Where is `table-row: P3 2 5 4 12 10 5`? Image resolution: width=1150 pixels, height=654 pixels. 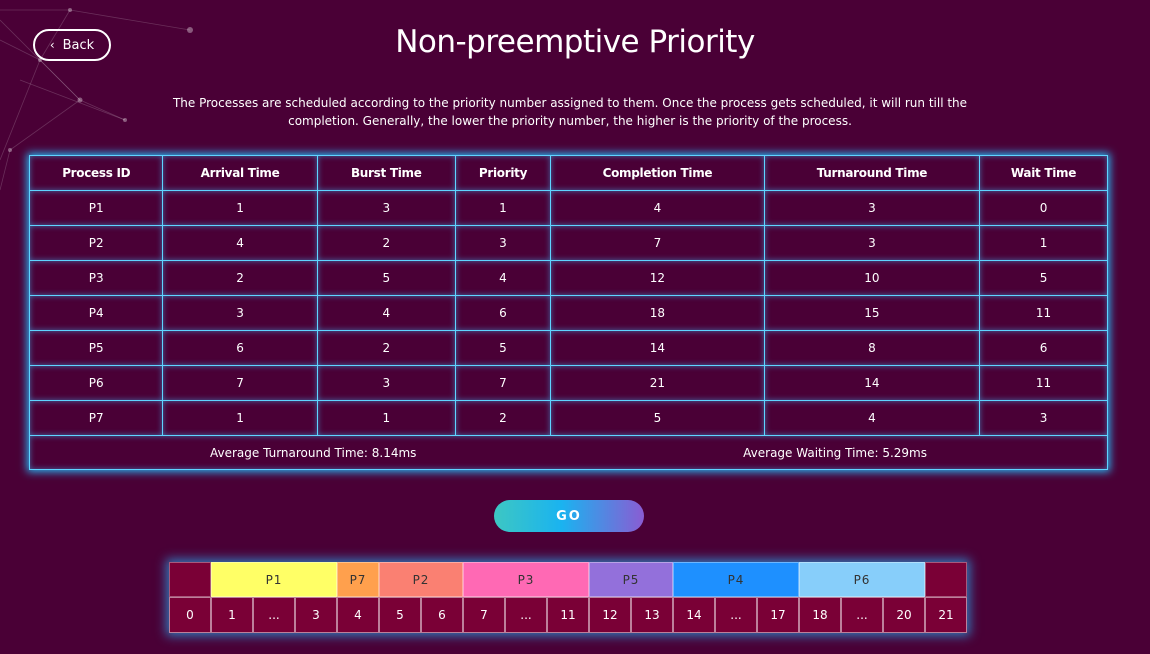
table-row: P3 2 5 4 12 10 5 is located at coordinates (568, 278).